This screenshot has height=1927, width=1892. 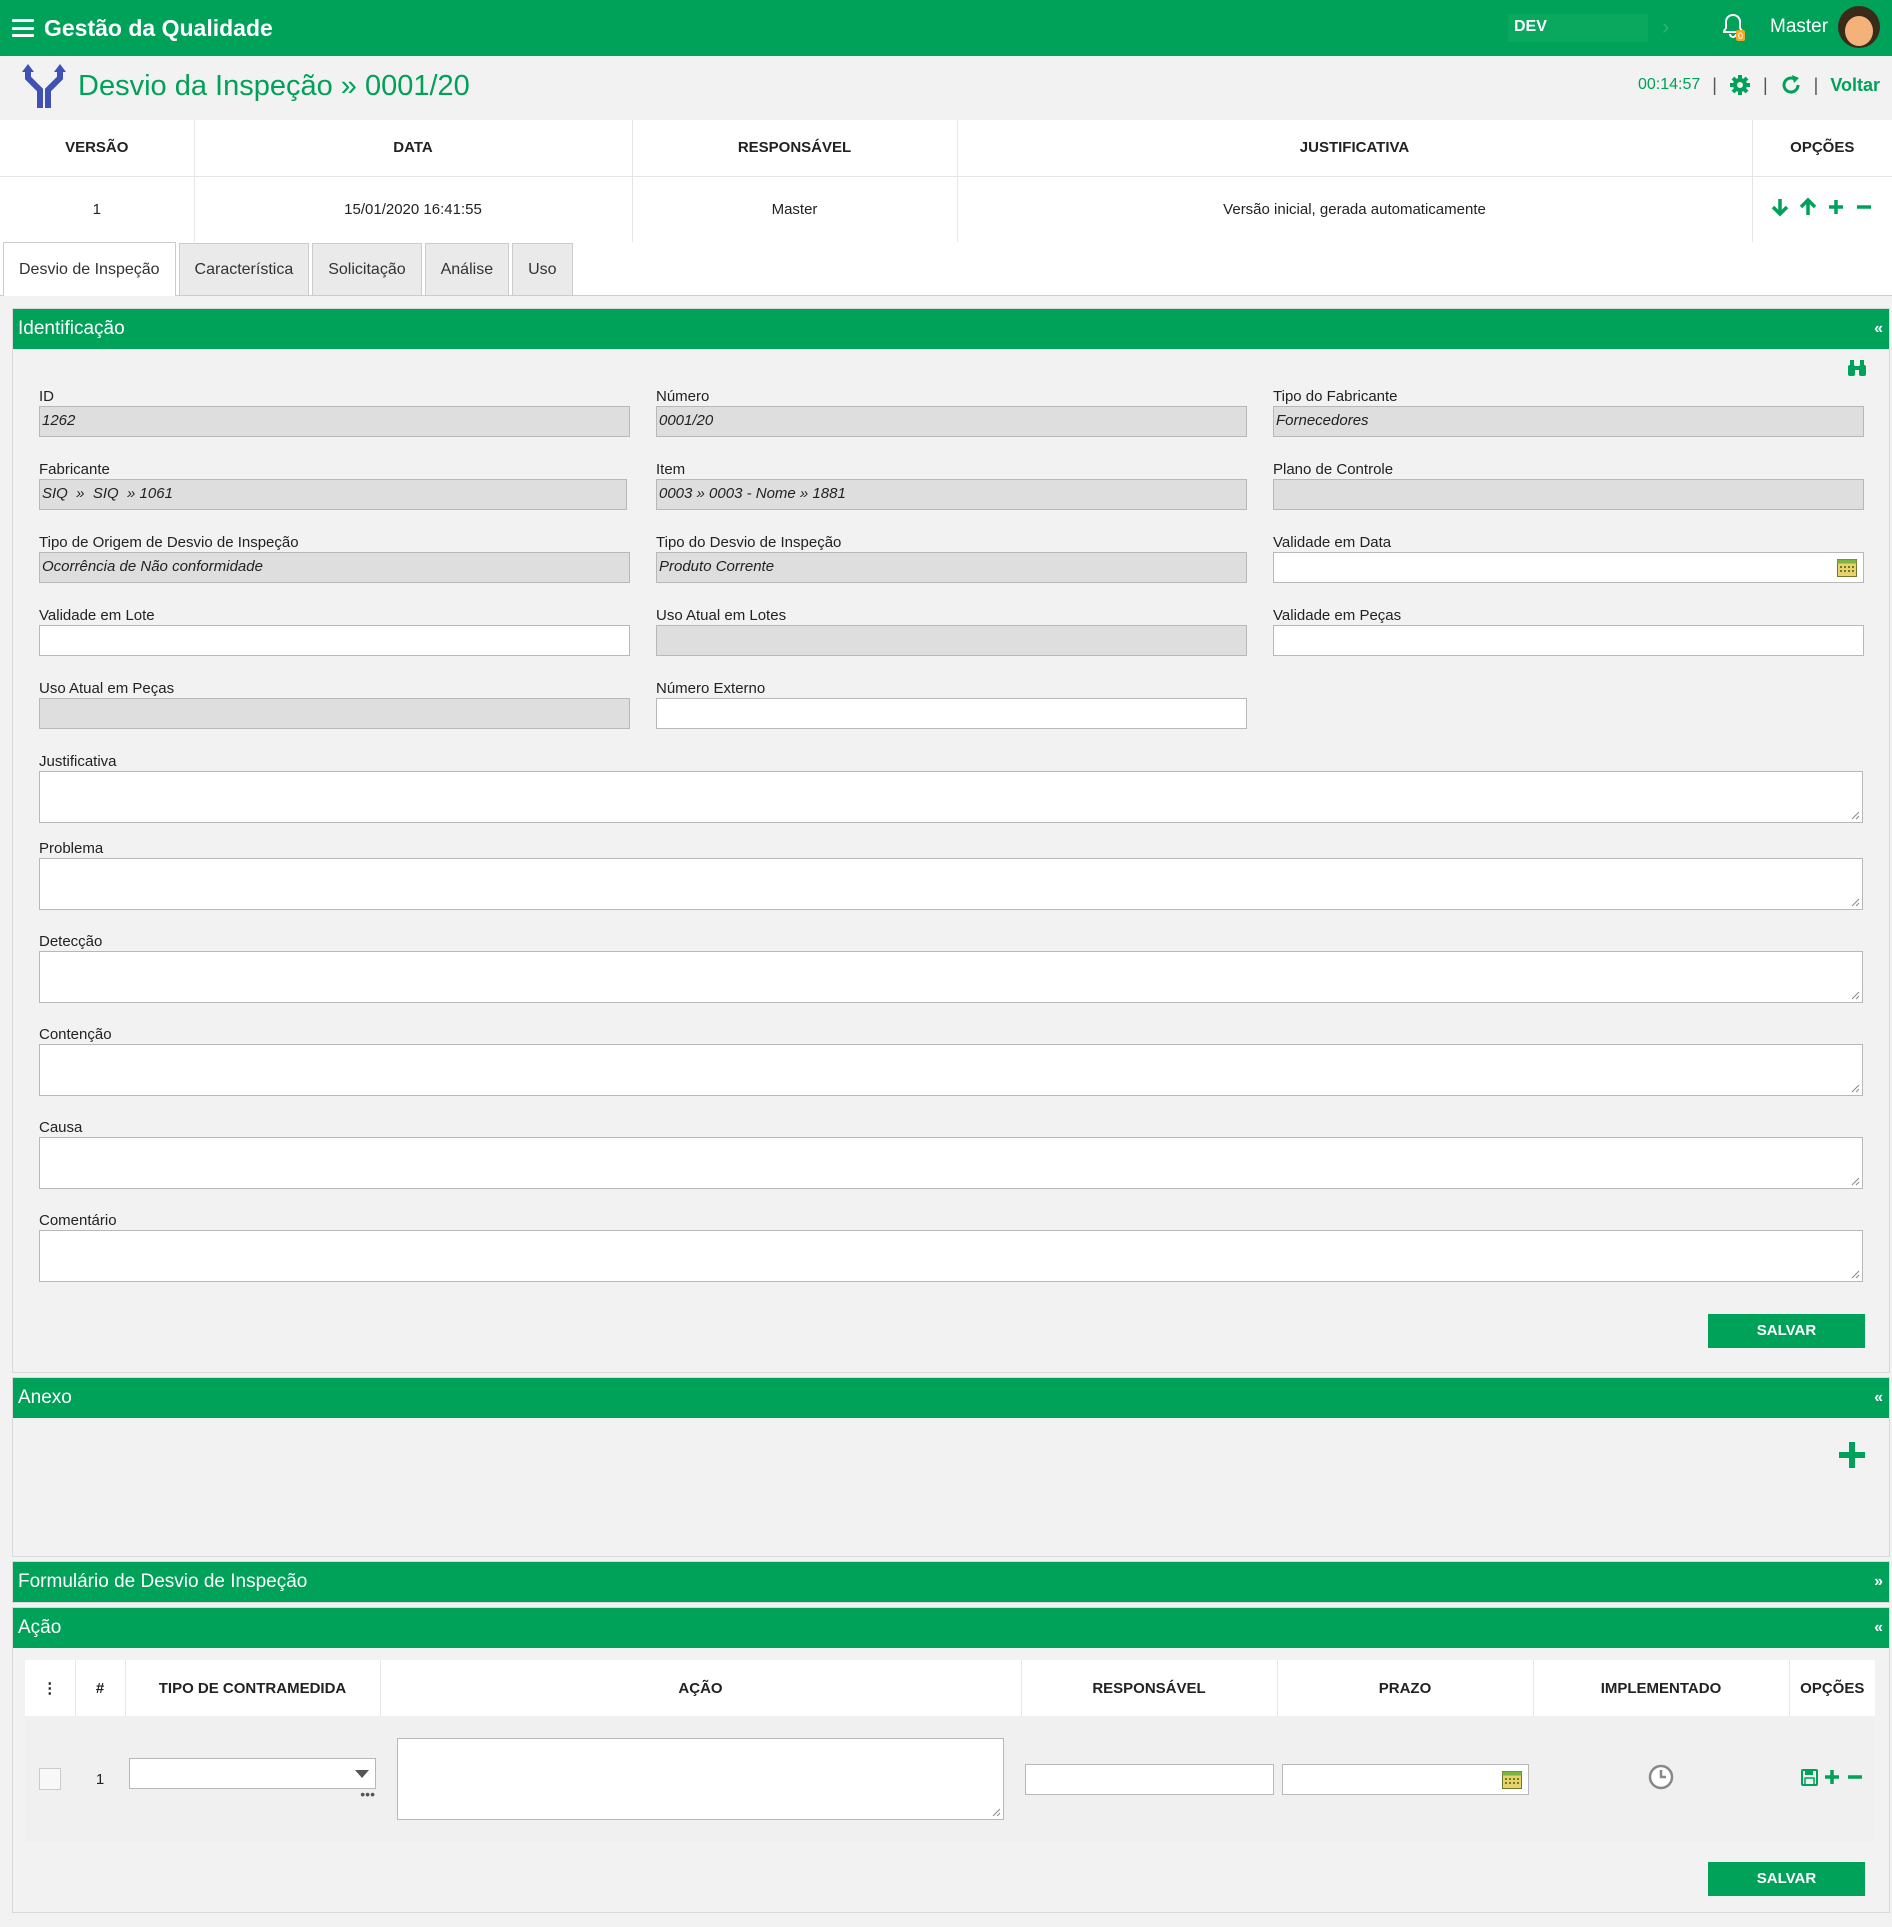 I want to click on acao-textarea, so click(x=700, y=1779).